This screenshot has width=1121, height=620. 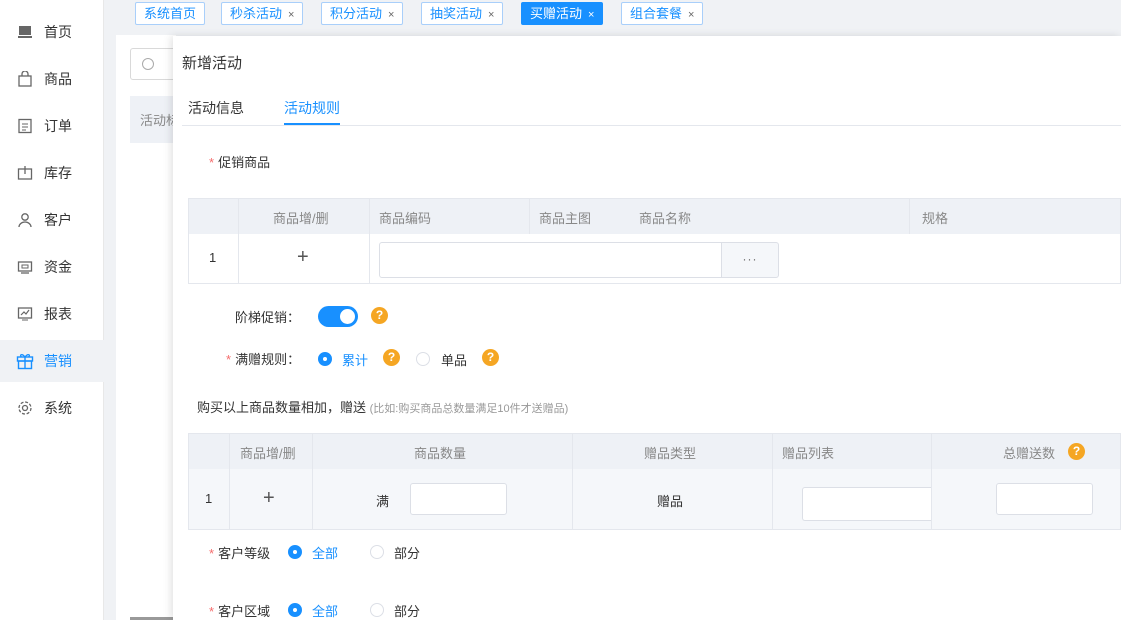 I want to click on col-spec: 规格, so click(x=935, y=218).